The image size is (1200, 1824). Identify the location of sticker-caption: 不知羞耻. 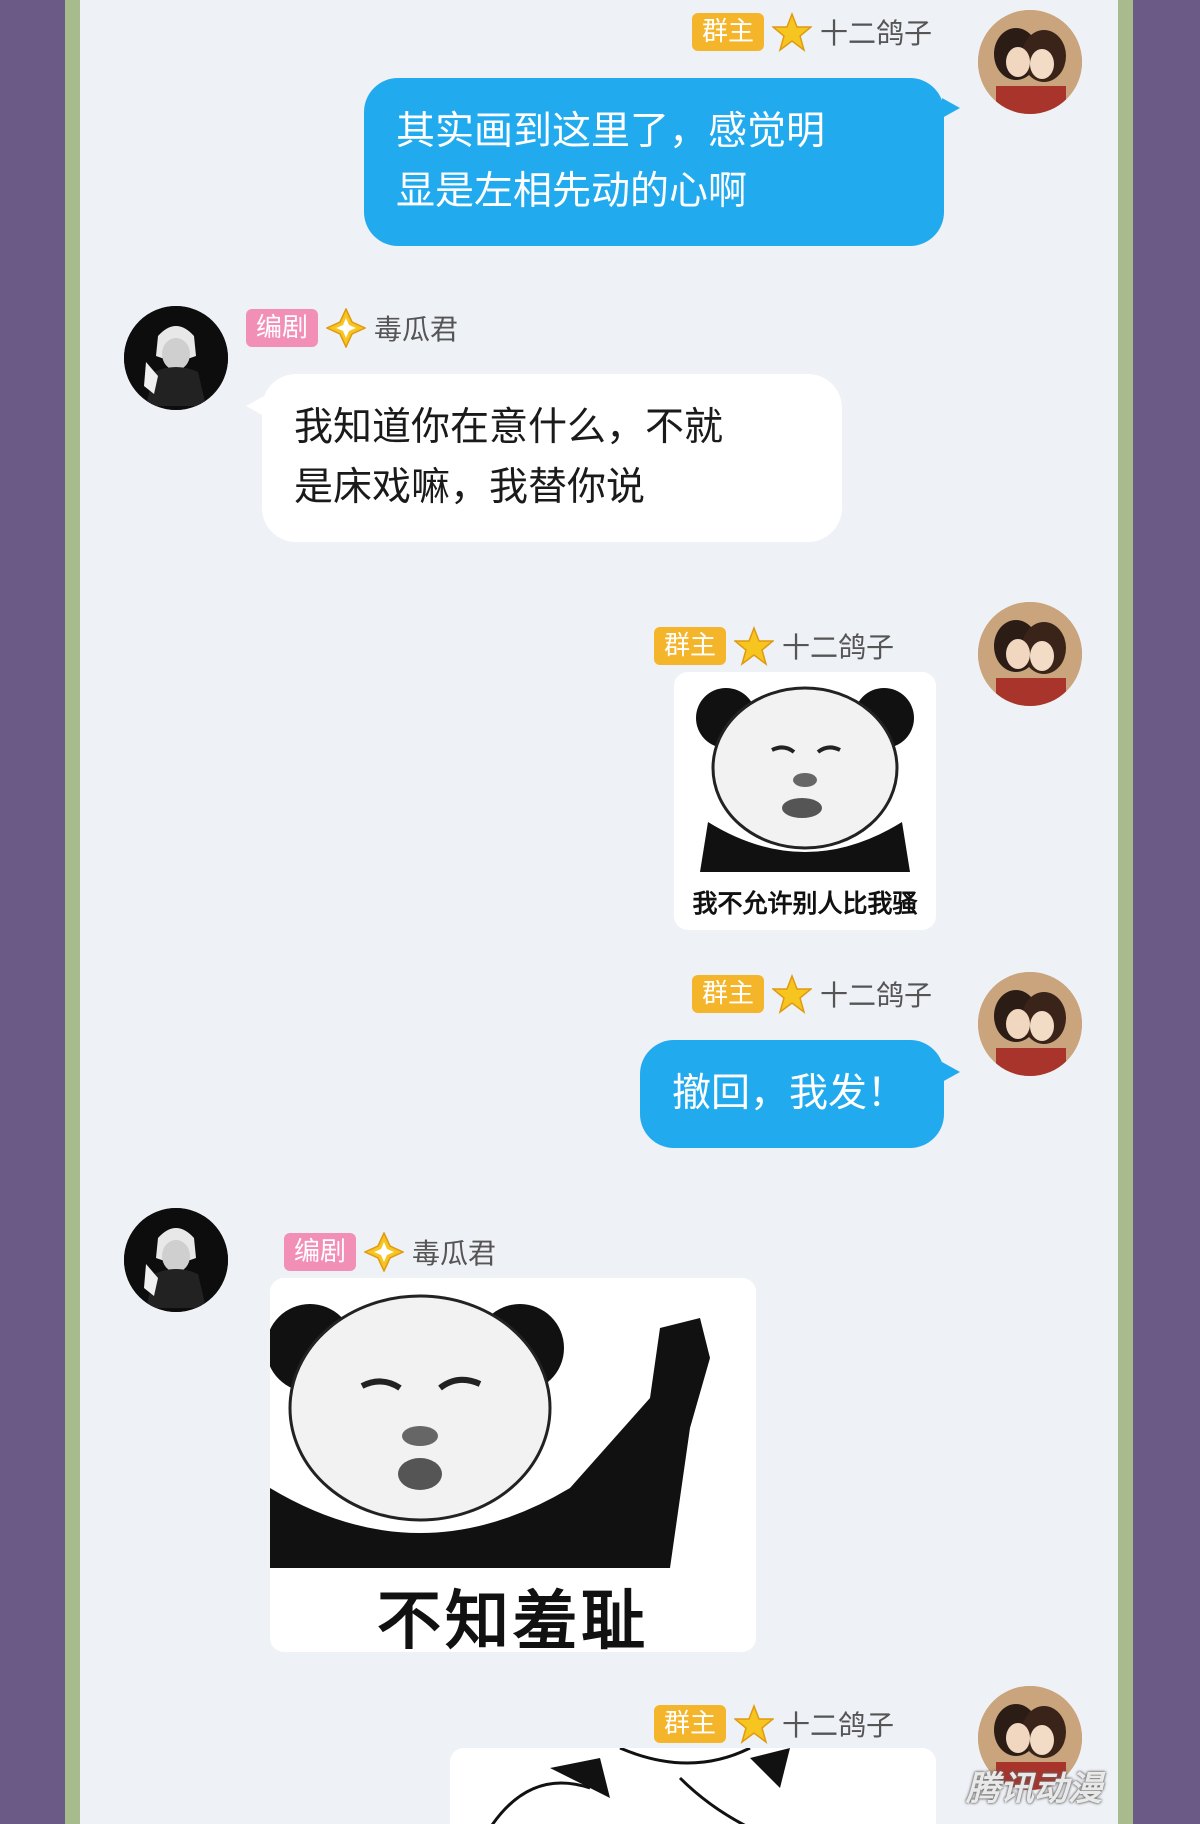
(513, 1618).